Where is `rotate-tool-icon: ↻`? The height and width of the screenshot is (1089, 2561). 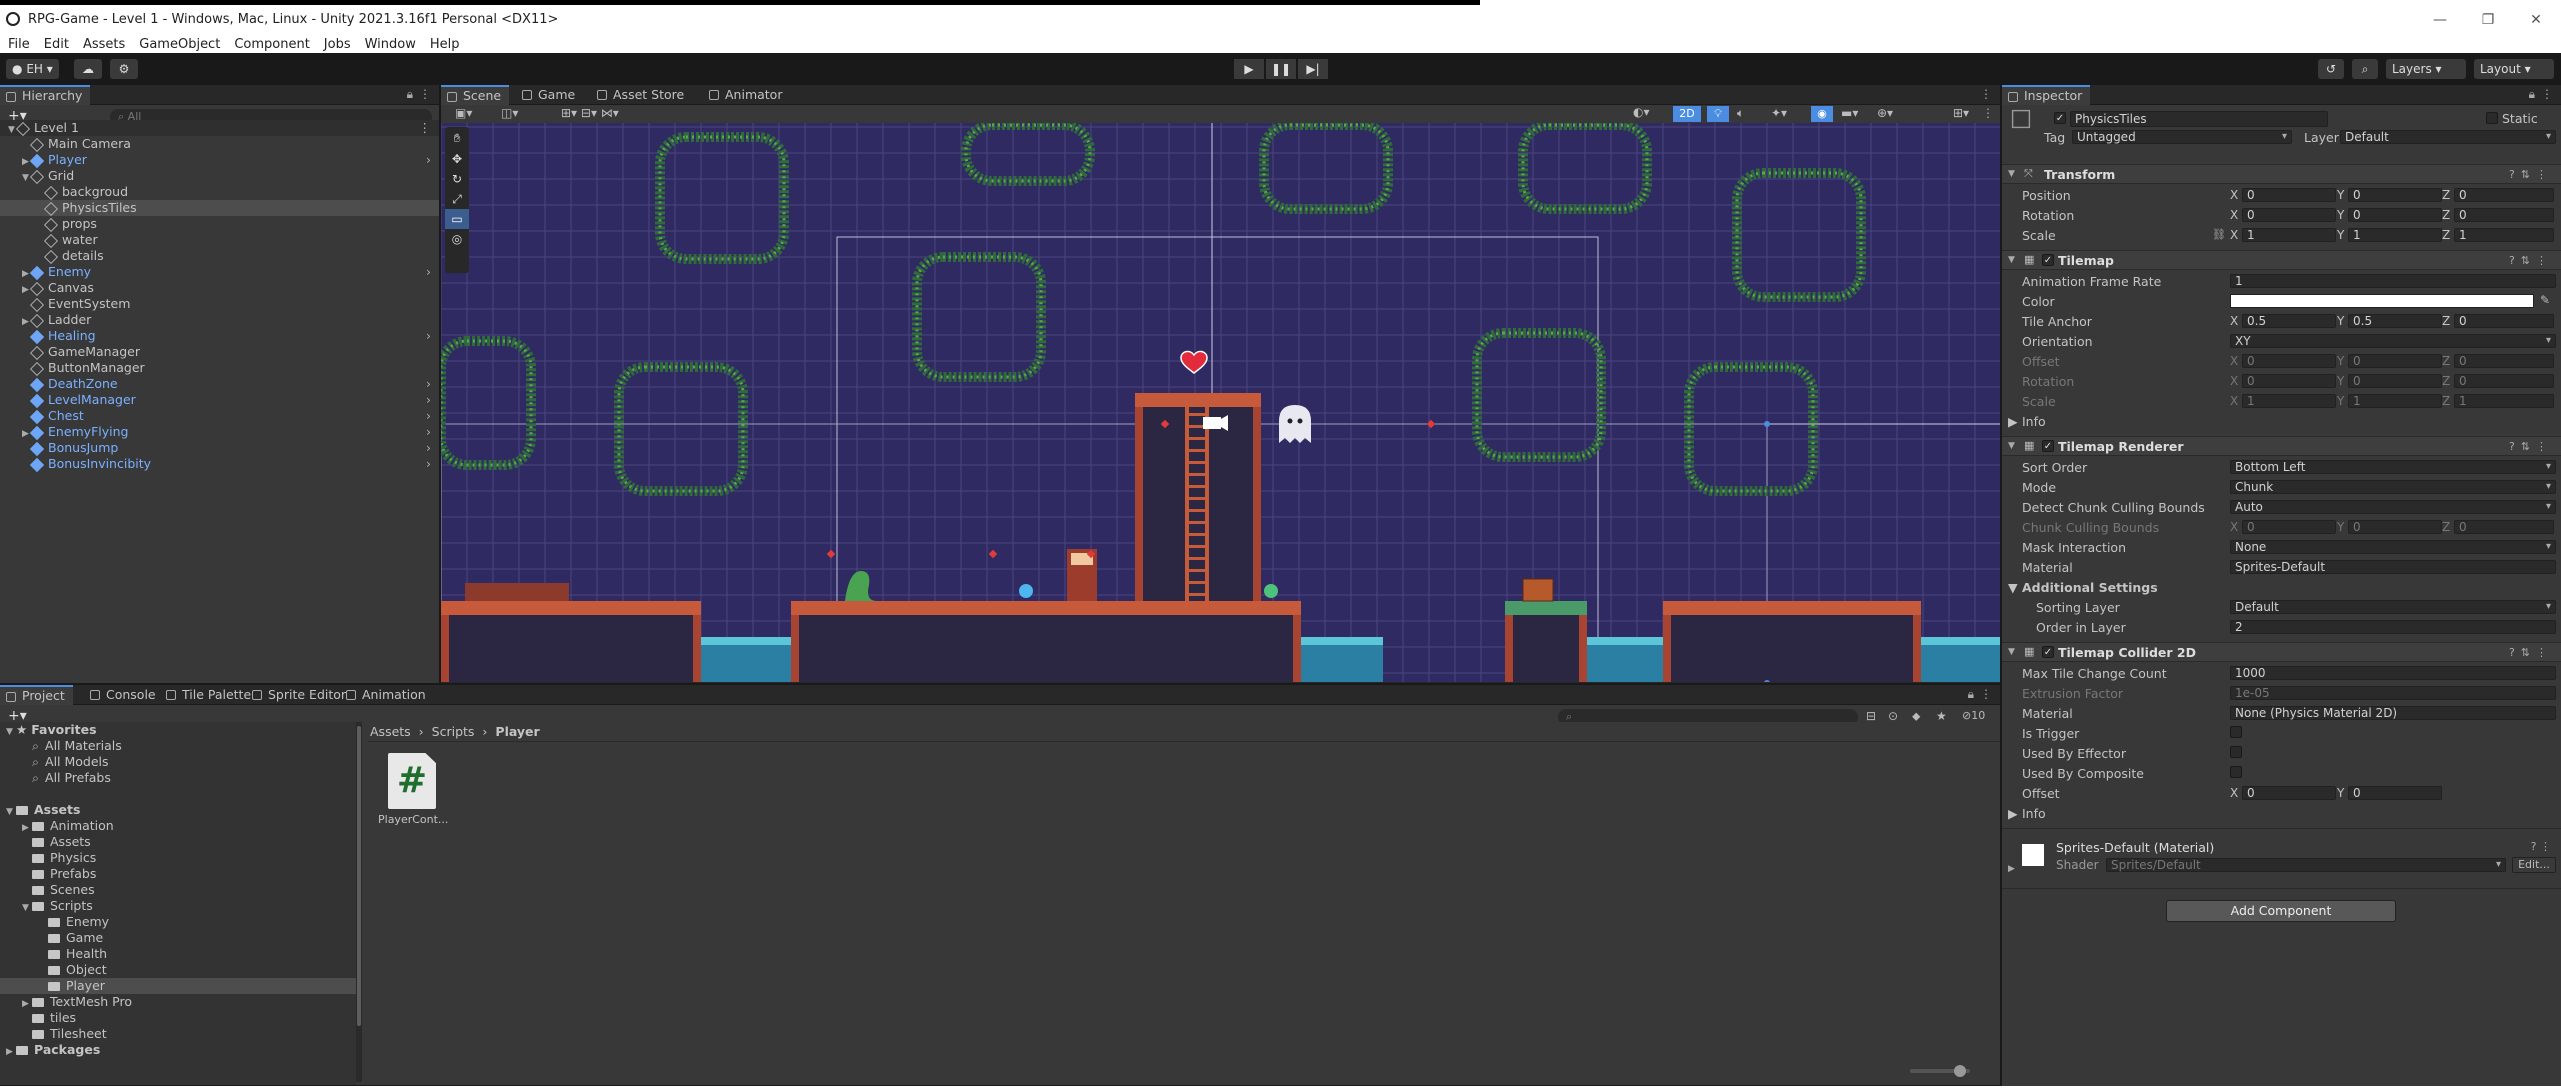 rotate-tool-icon: ↻ is located at coordinates (457, 179).